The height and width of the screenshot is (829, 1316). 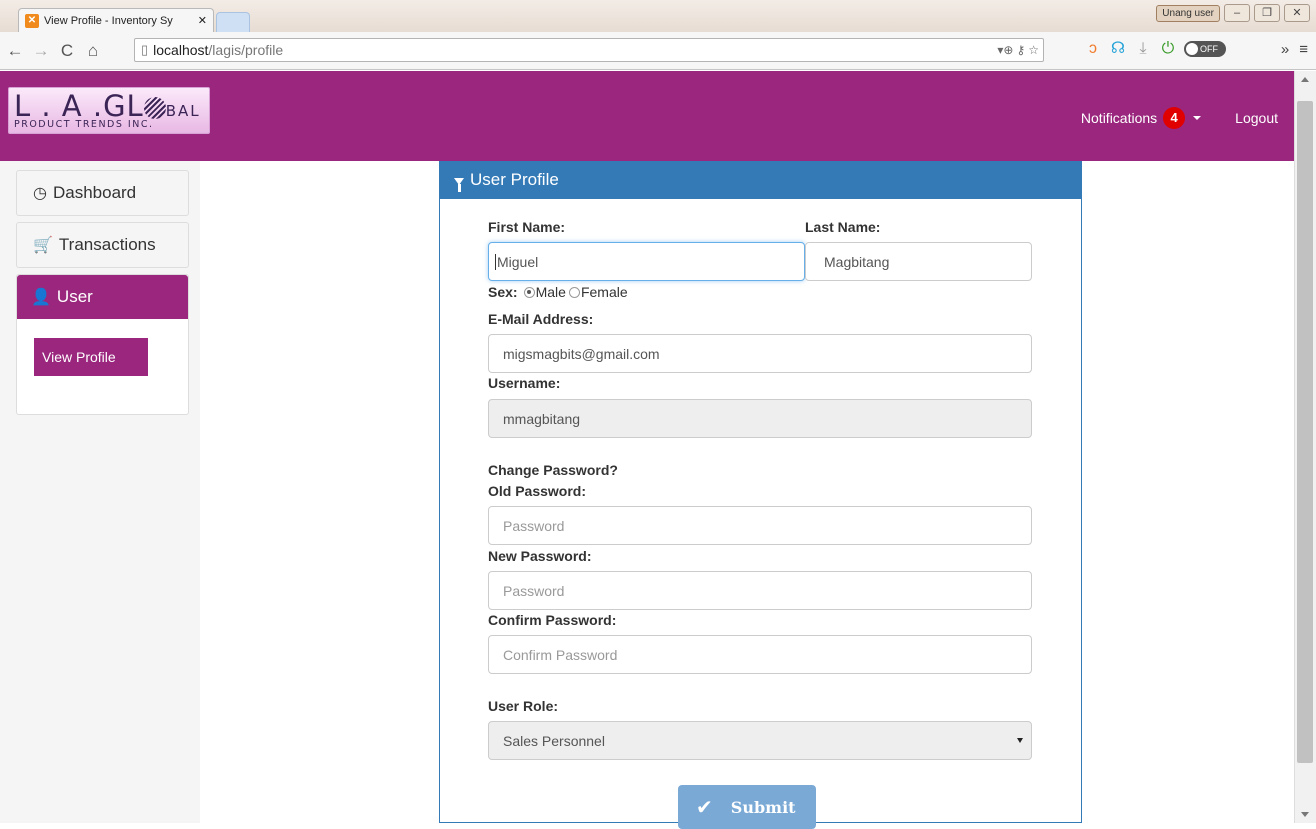 What do you see at coordinates (1285, 49) in the screenshot?
I see `overflow-chevron-icon: »` at bounding box center [1285, 49].